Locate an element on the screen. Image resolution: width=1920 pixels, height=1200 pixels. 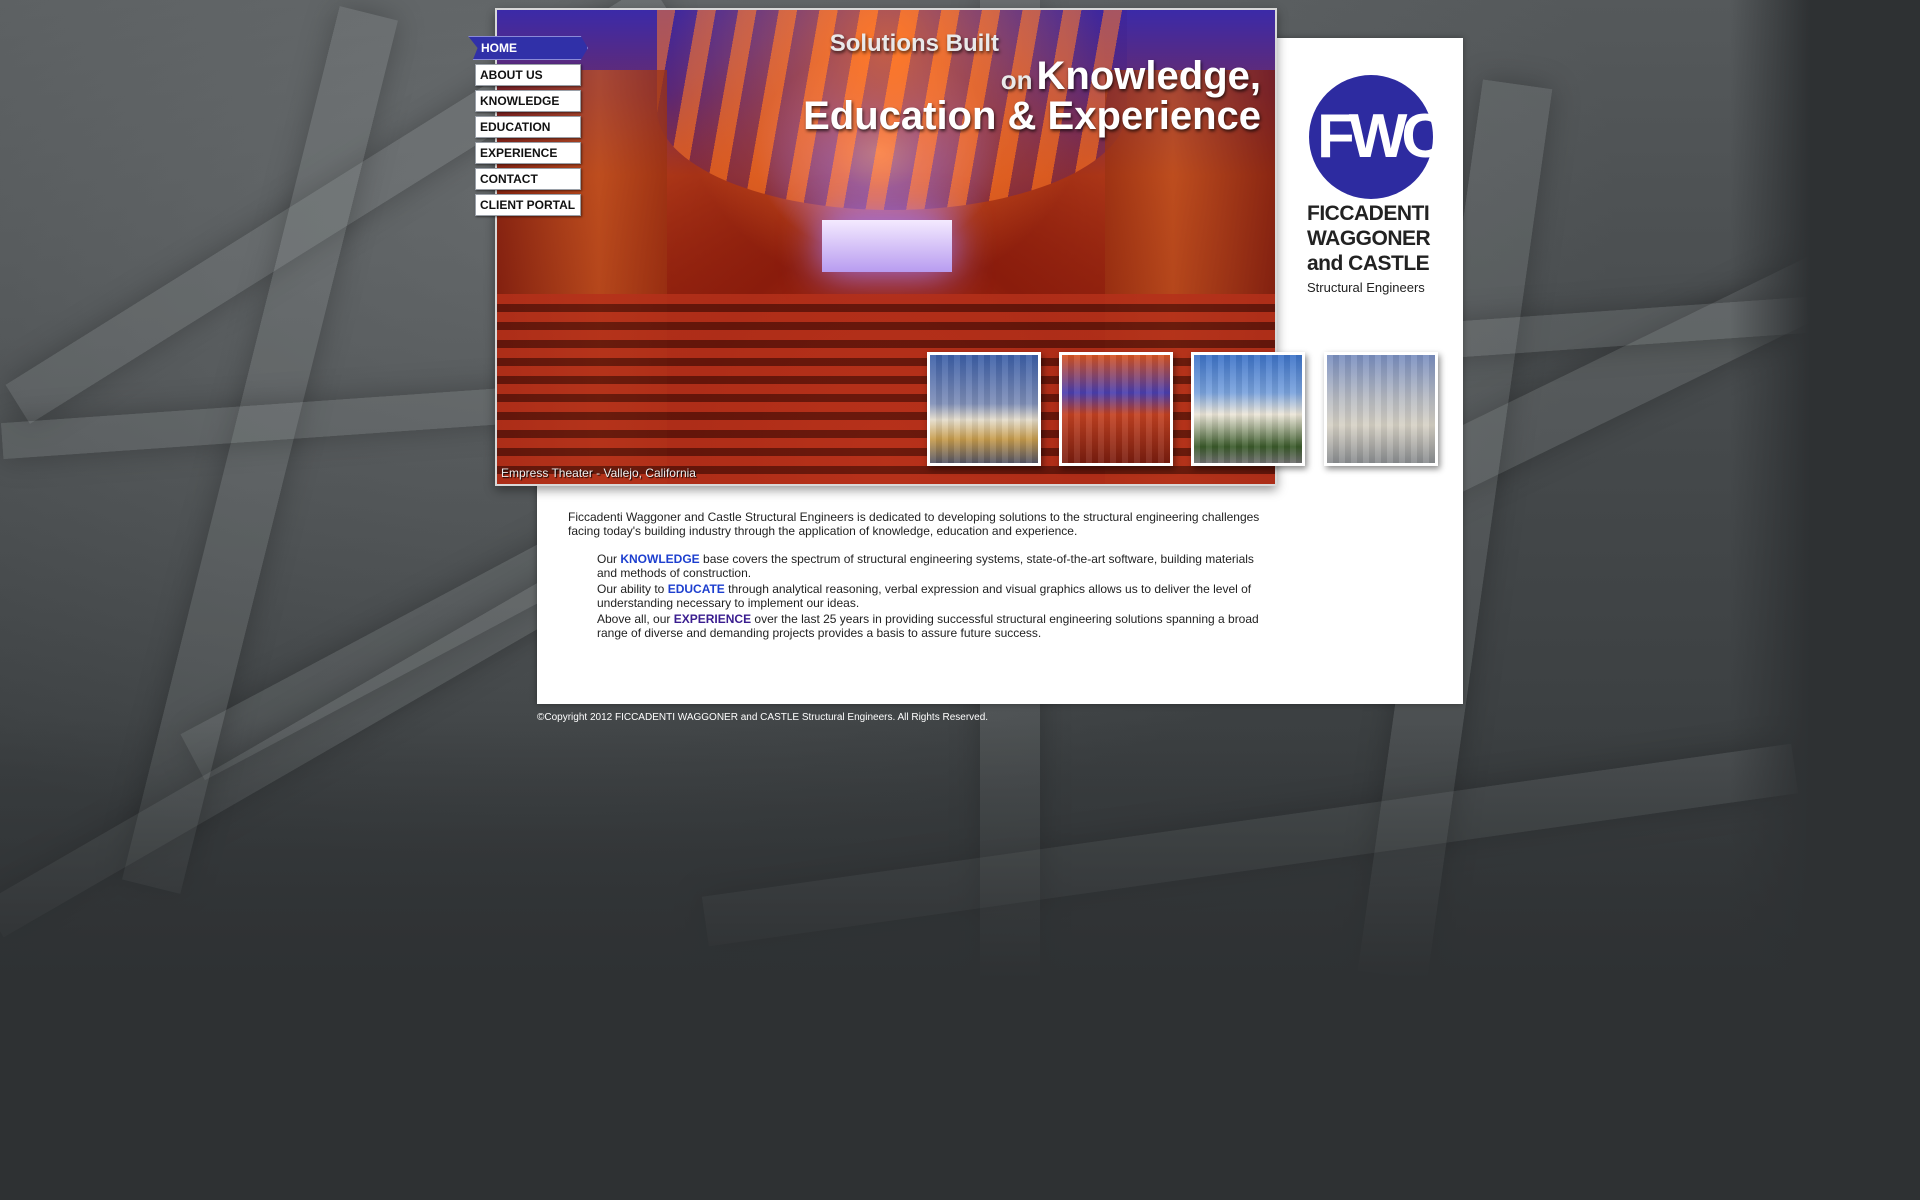
educate-keyword: EDUCATE is located at coordinates (696, 589).